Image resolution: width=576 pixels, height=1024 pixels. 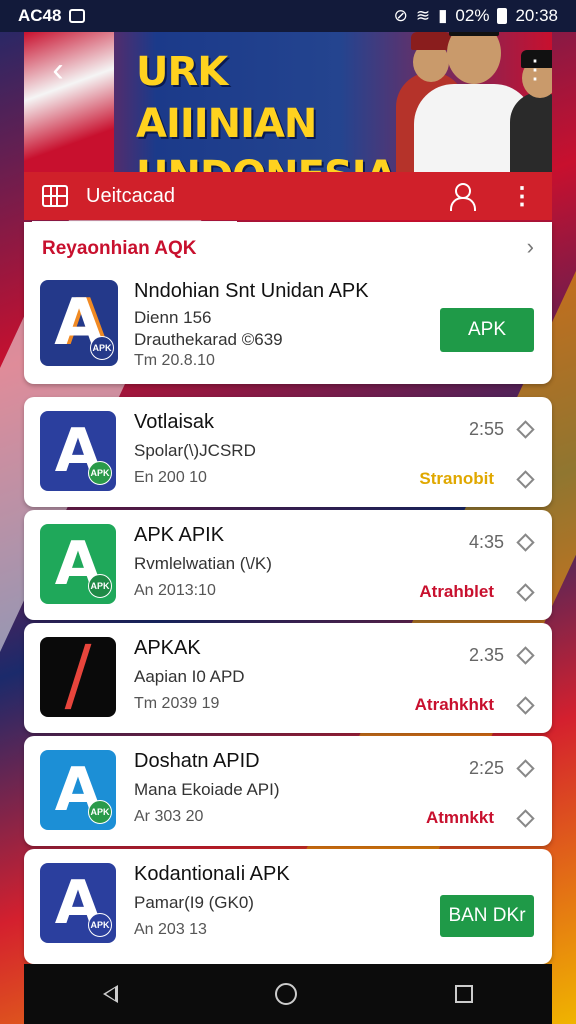 What do you see at coordinates (456, 478) in the screenshot?
I see `app-status: Stranobit` at bounding box center [456, 478].